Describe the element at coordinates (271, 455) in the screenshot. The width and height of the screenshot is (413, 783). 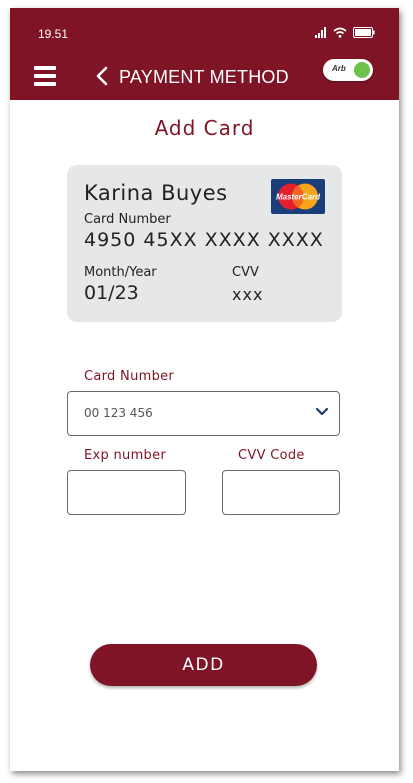
I see `cvv-code-label: CVV Code` at that location.